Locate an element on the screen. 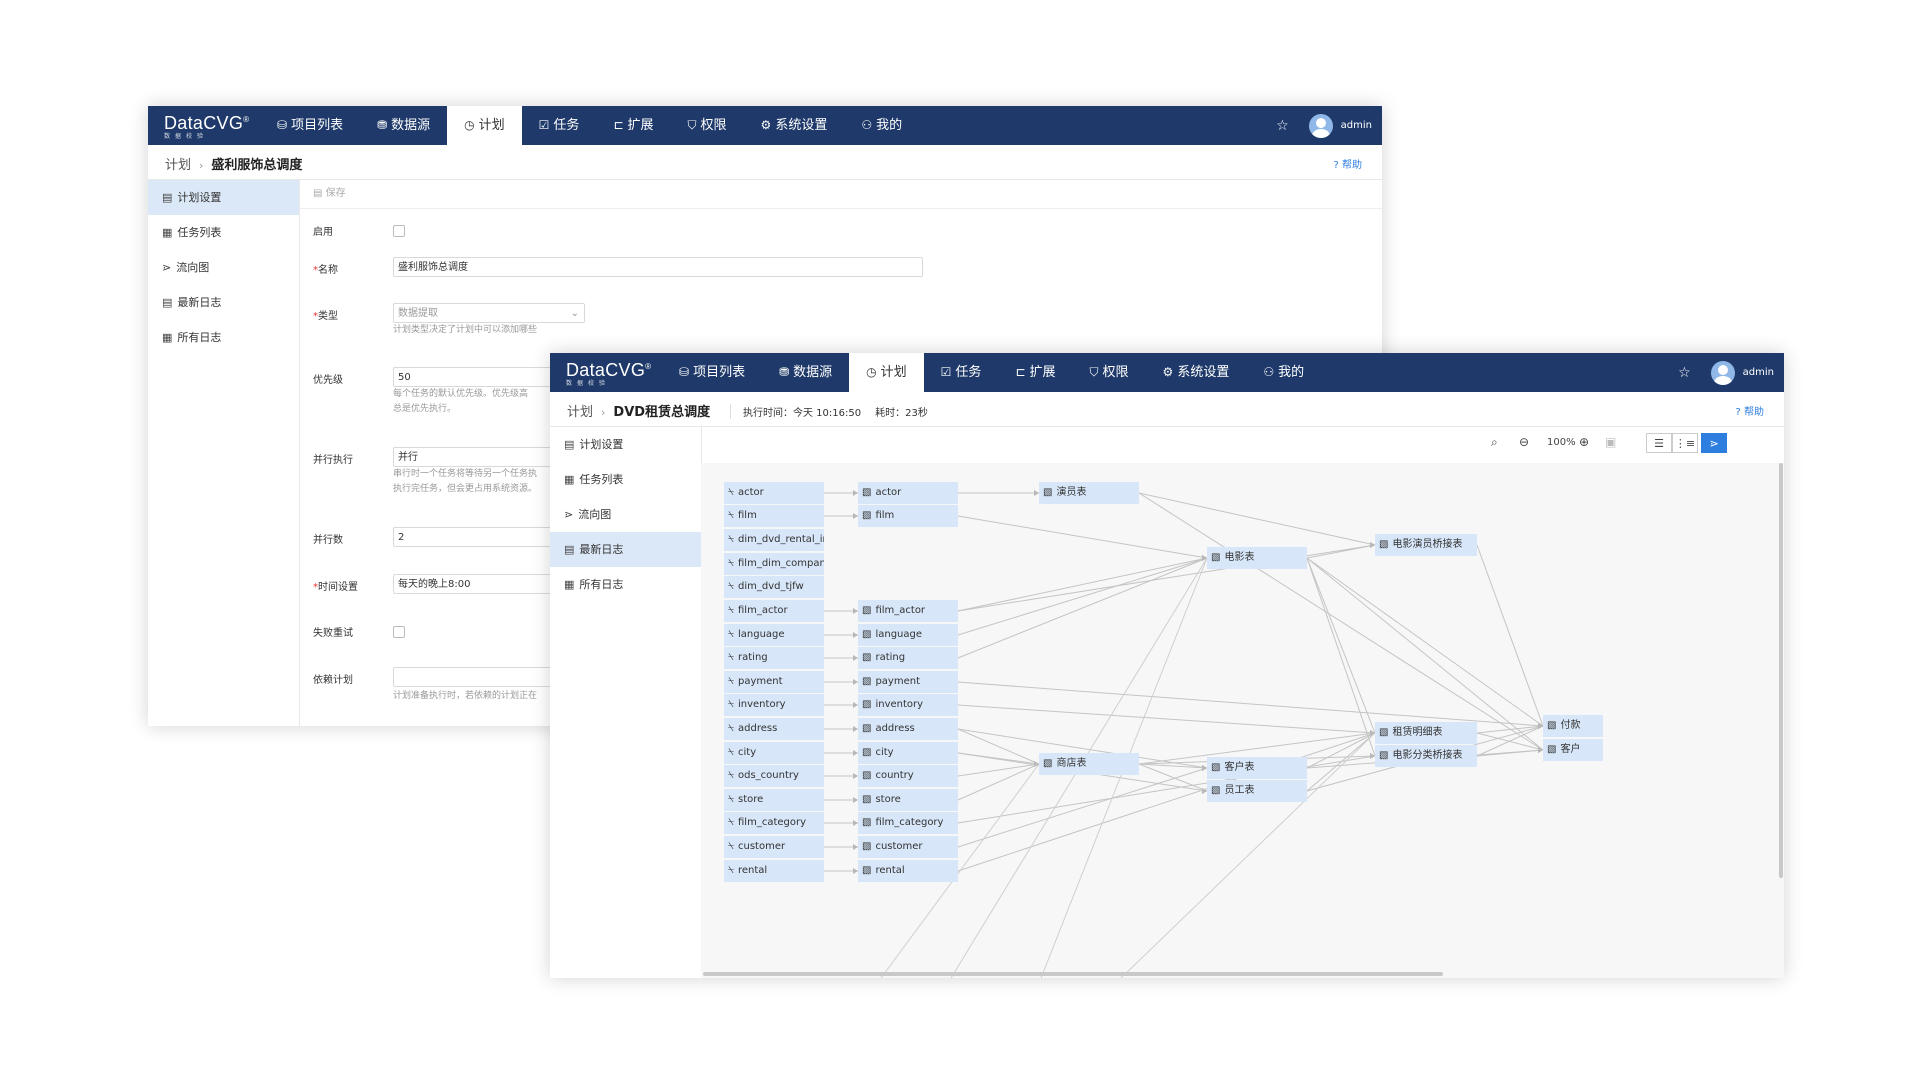 Image resolution: width=1920 pixels, height=1080 pixels. node-payment-fact: ▧ 付款 is located at coordinates (1573, 726).